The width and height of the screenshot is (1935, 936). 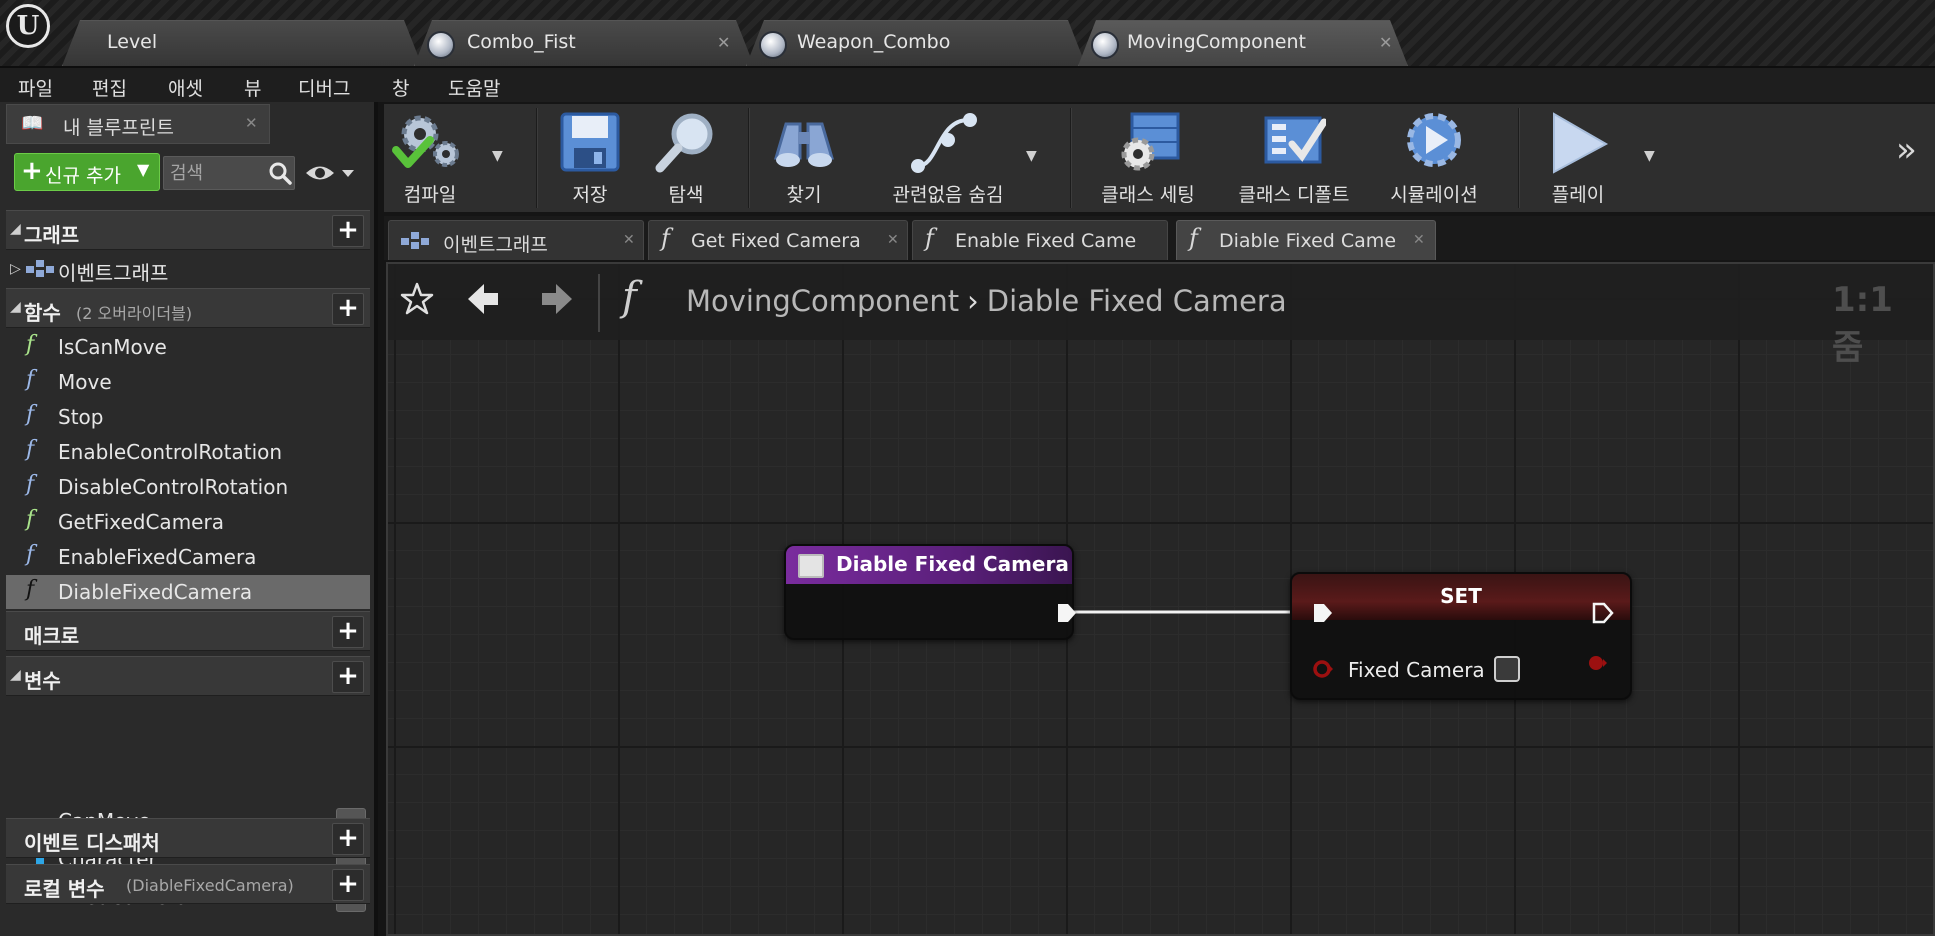 What do you see at coordinates (1507, 669) in the screenshot?
I see `bool-value-checkbox` at bounding box center [1507, 669].